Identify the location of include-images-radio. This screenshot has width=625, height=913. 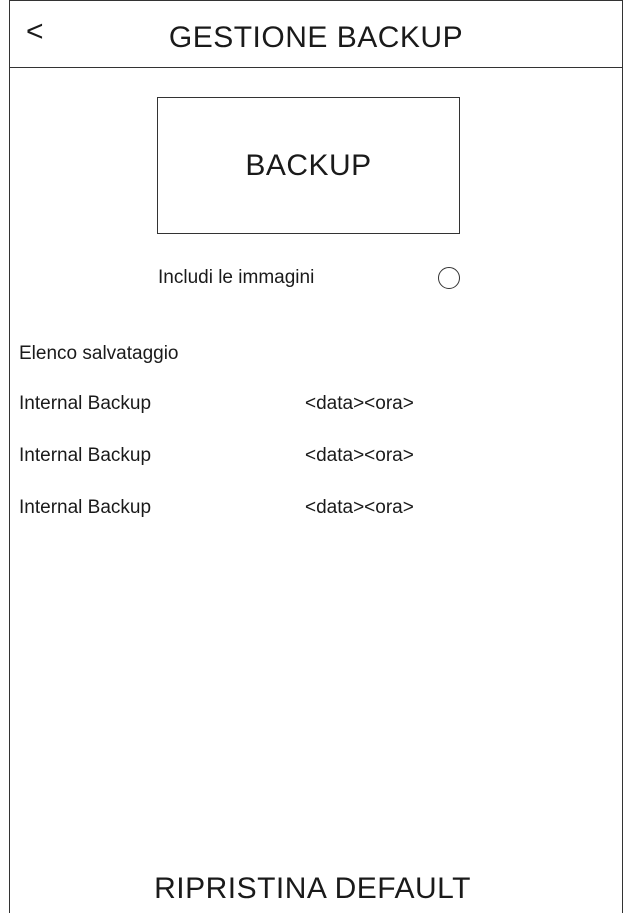
(449, 278).